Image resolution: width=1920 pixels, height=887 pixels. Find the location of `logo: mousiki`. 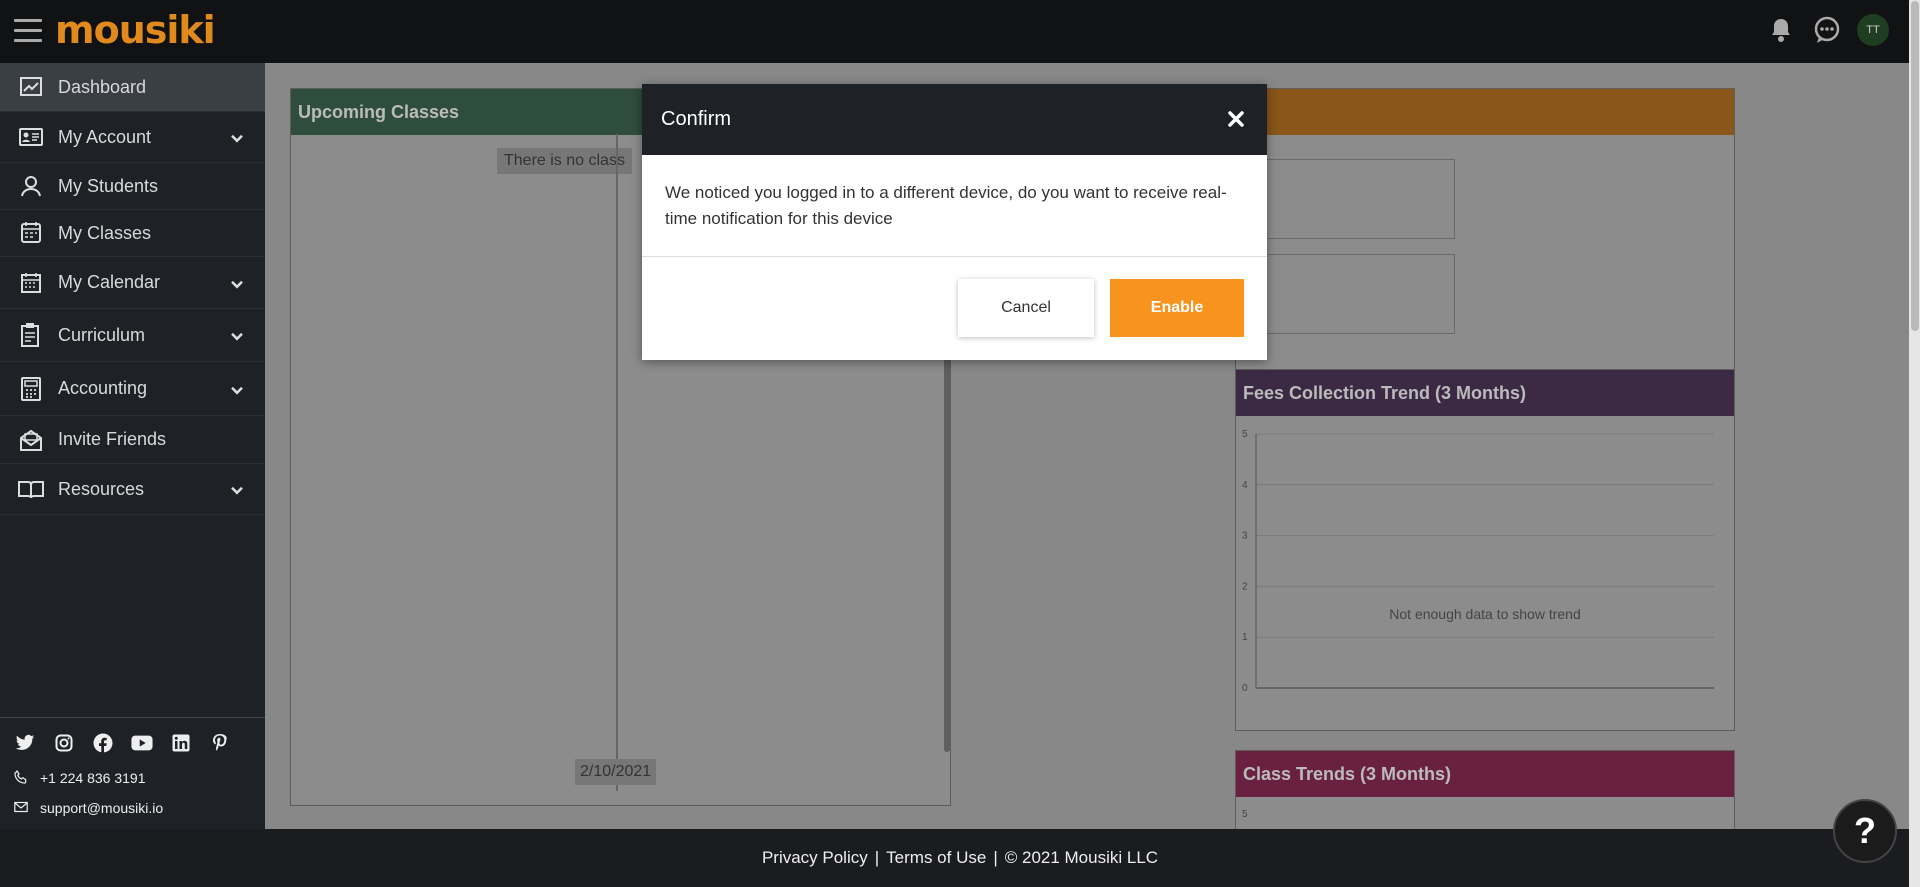

logo: mousiki is located at coordinates (135, 30).